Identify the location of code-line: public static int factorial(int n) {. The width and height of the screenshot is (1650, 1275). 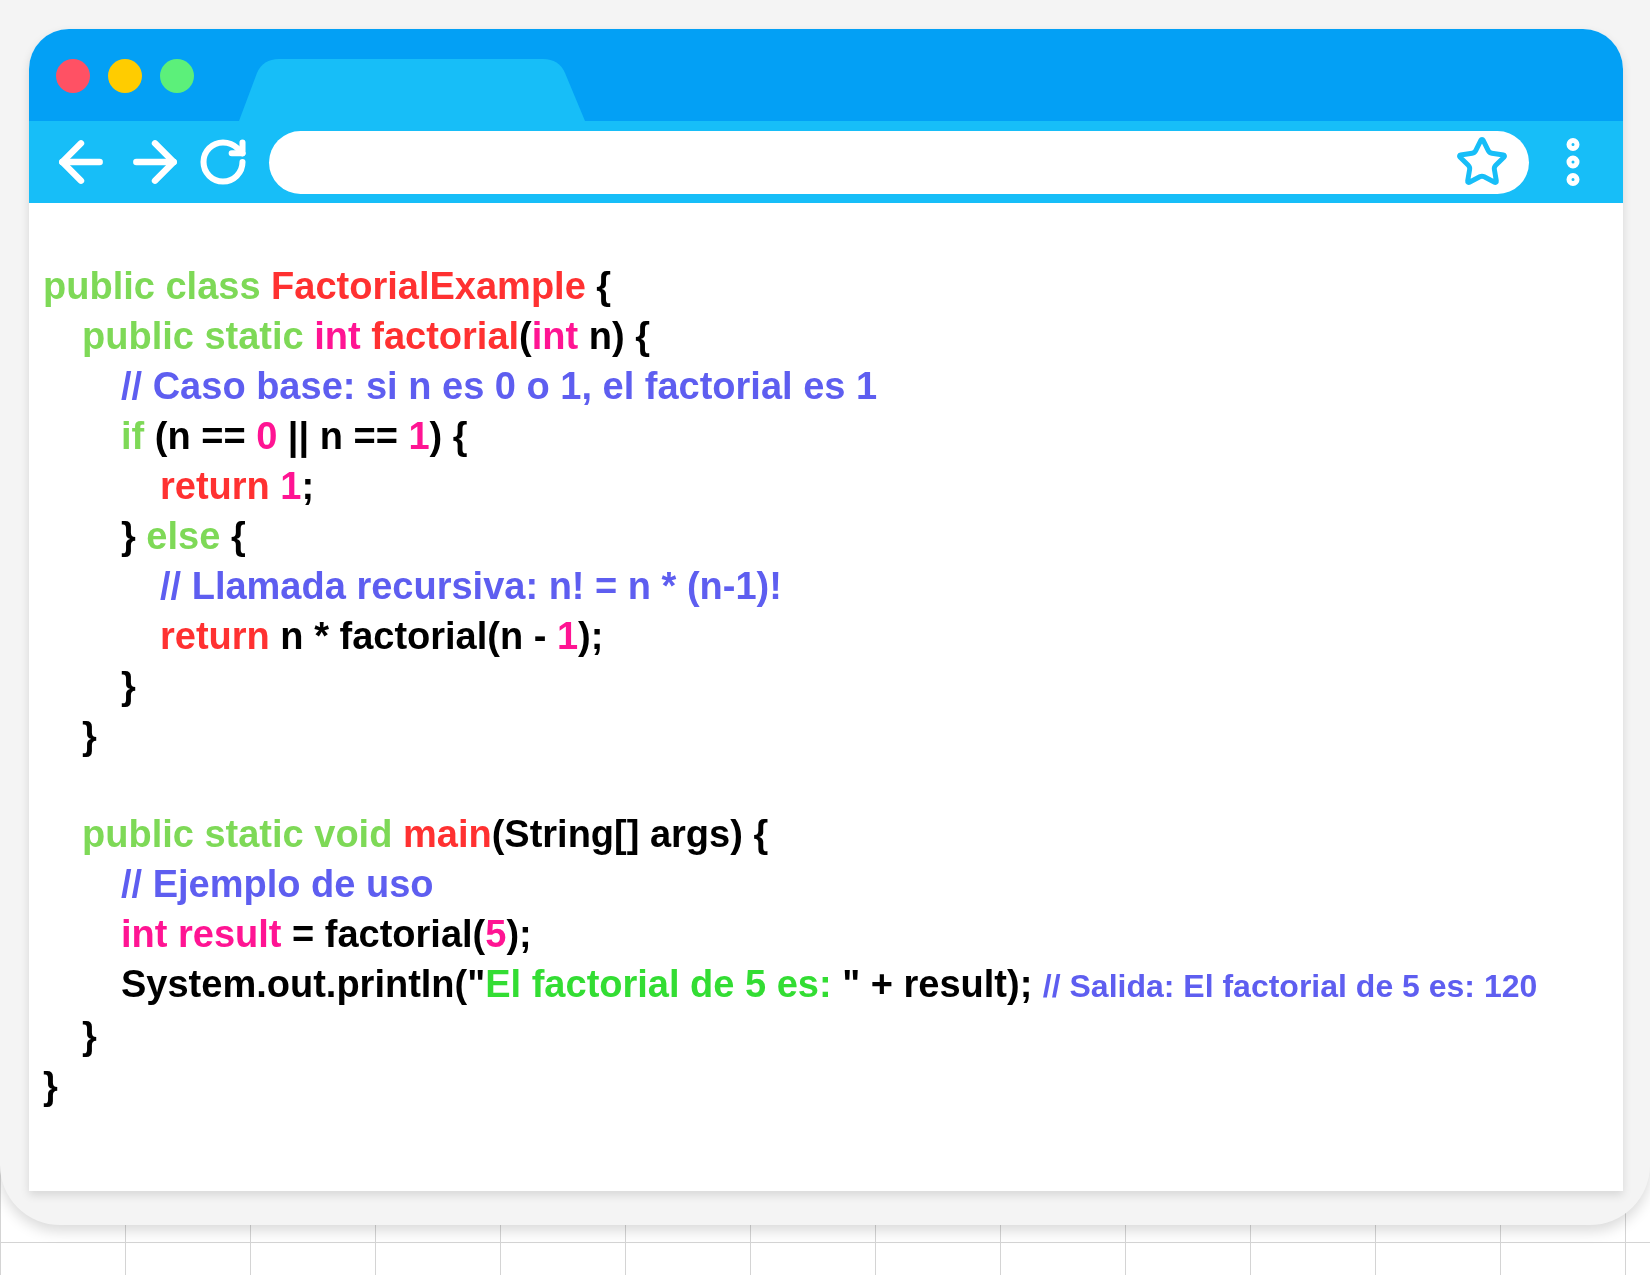
(366, 336).